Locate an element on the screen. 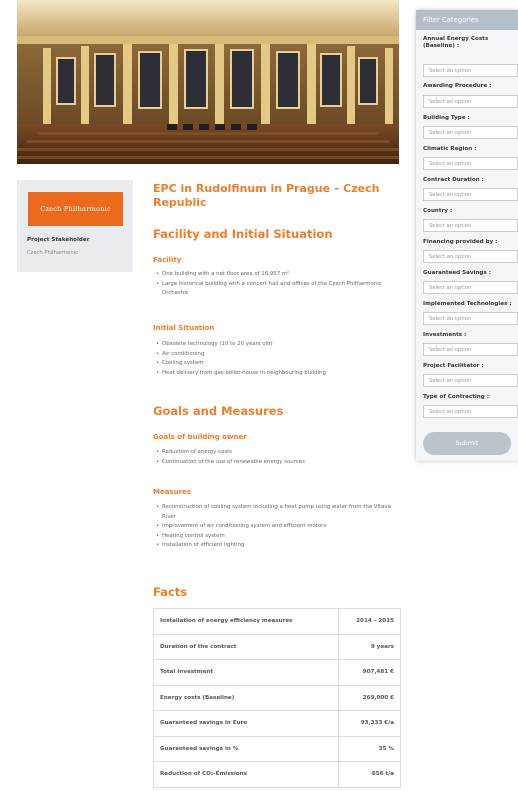 The image size is (518, 791). section-heading-goals: Goals and Measures is located at coordinates (218, 411).